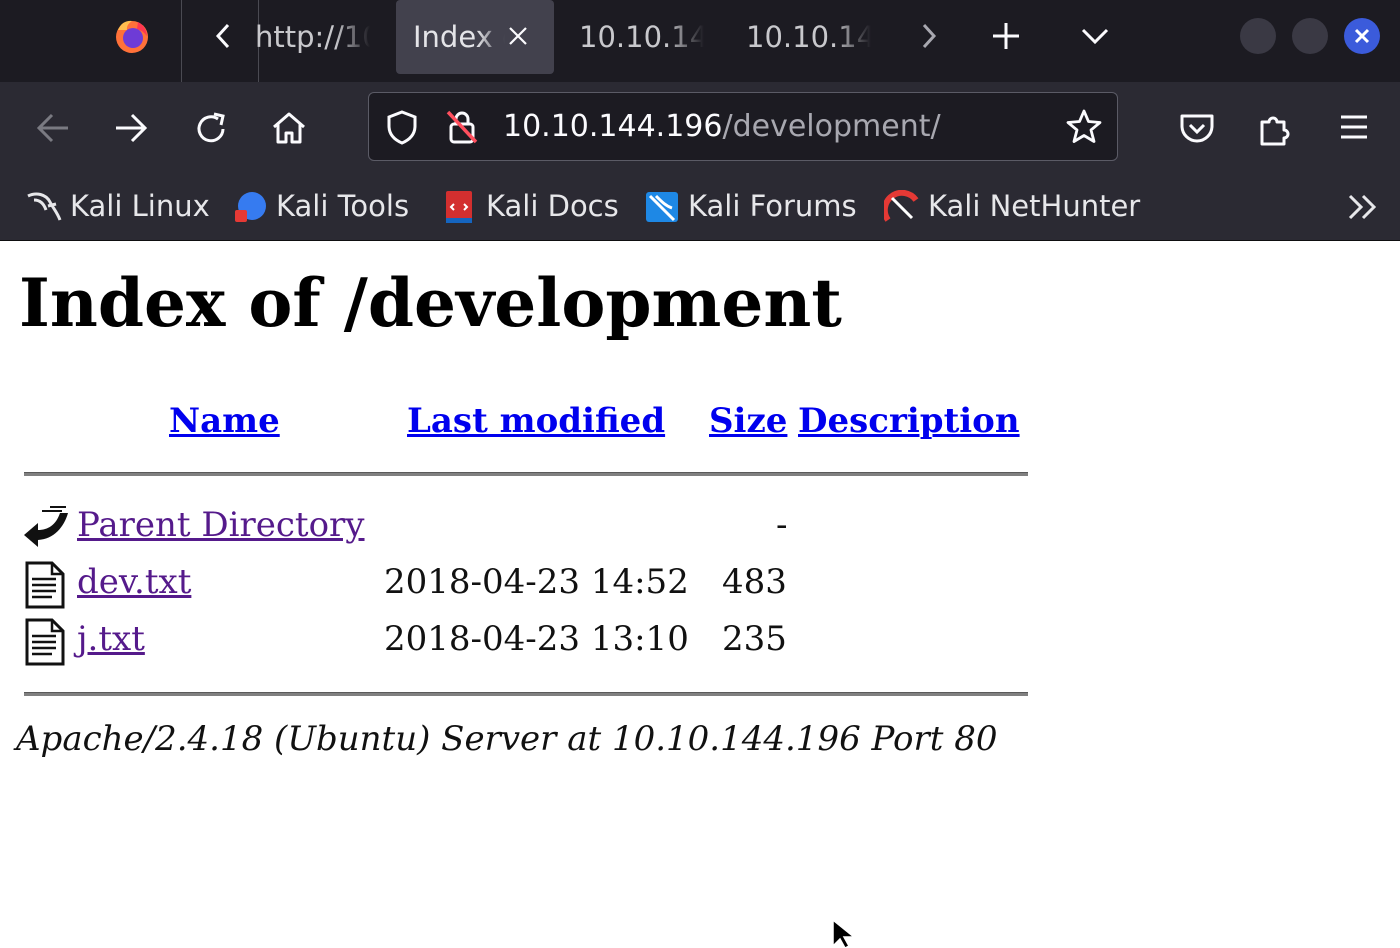  I want to click on new-tab-icon, so click(1006, 36).